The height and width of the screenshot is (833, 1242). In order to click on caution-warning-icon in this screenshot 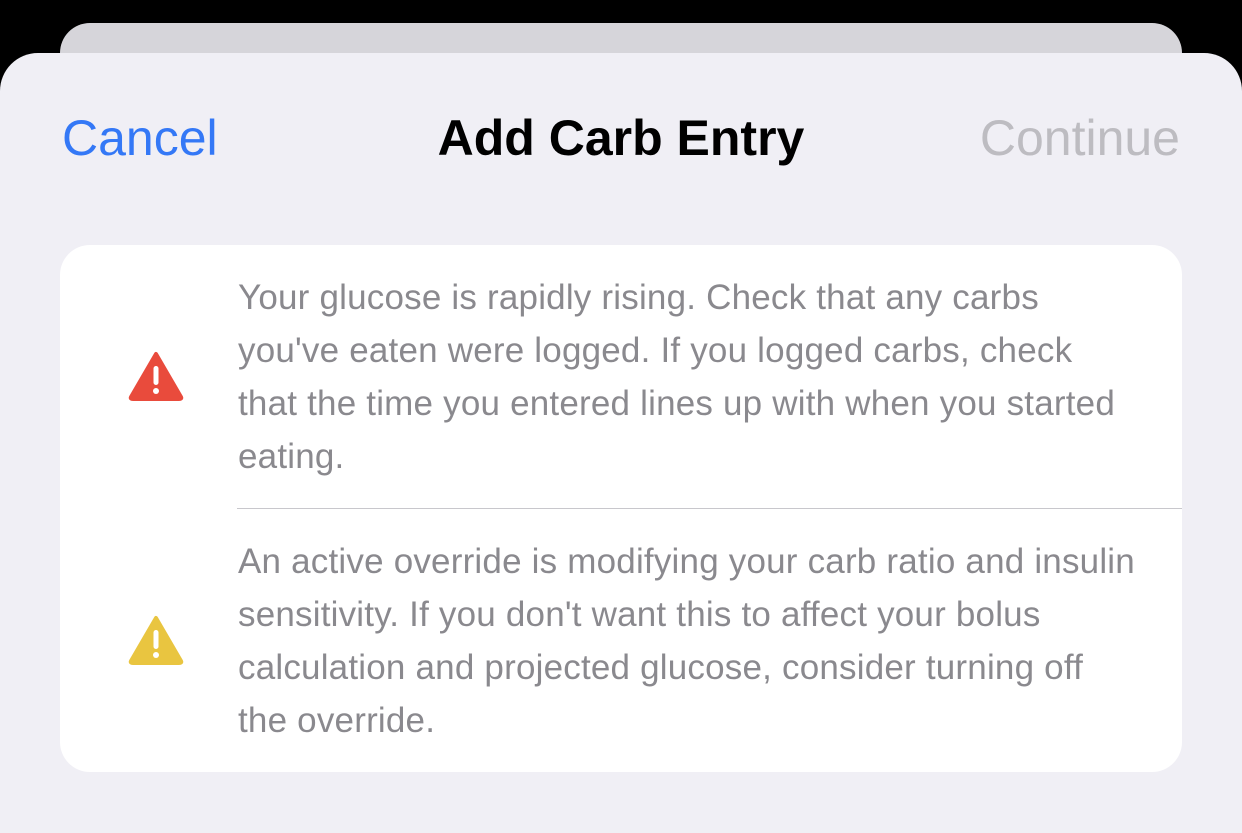, I will do `click(156, 640)`.